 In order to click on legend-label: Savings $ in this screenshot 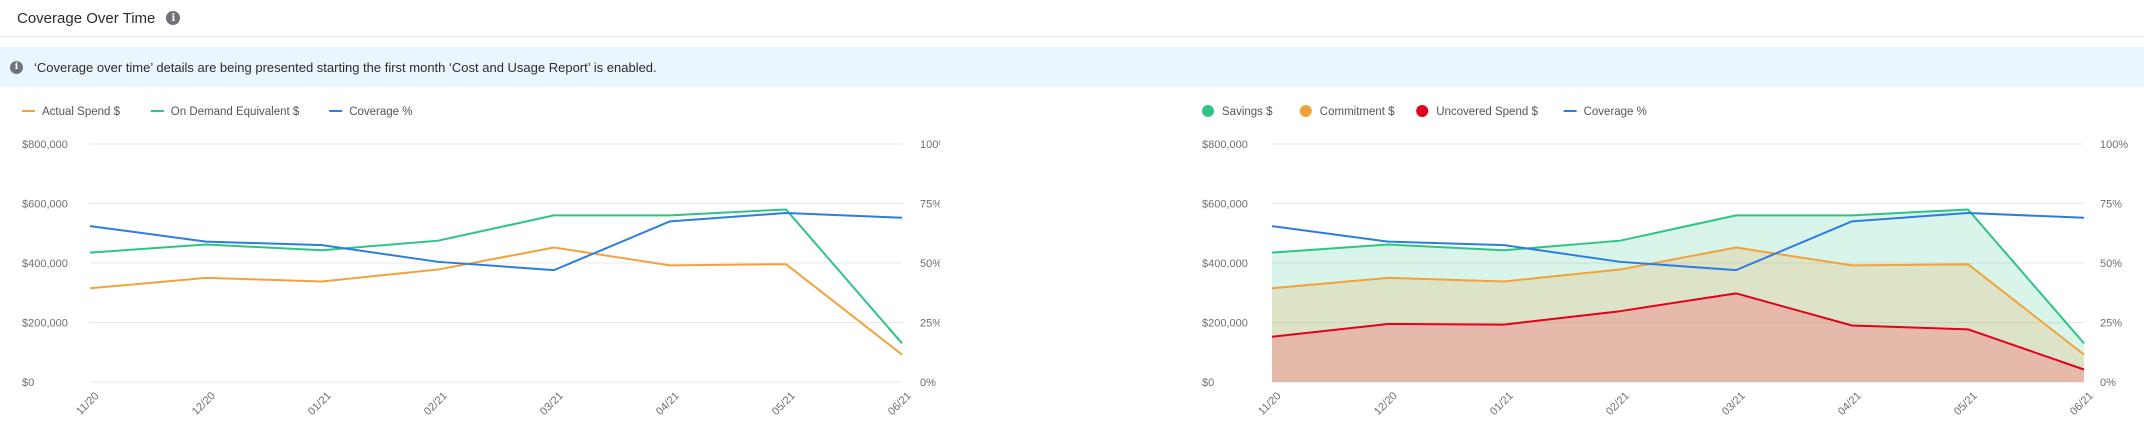, I will do `click(1247, 112)`.